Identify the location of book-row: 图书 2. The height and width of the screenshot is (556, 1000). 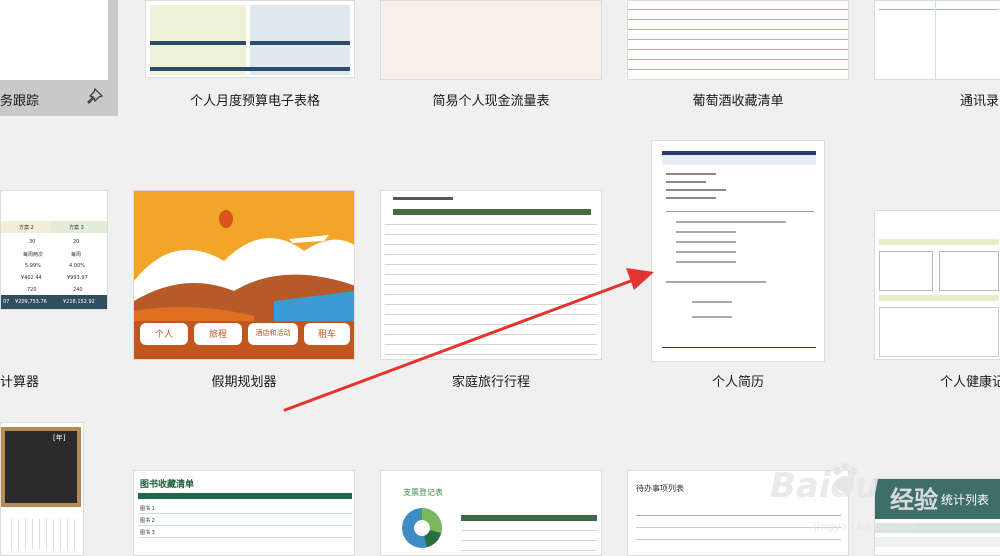
(147, 521).